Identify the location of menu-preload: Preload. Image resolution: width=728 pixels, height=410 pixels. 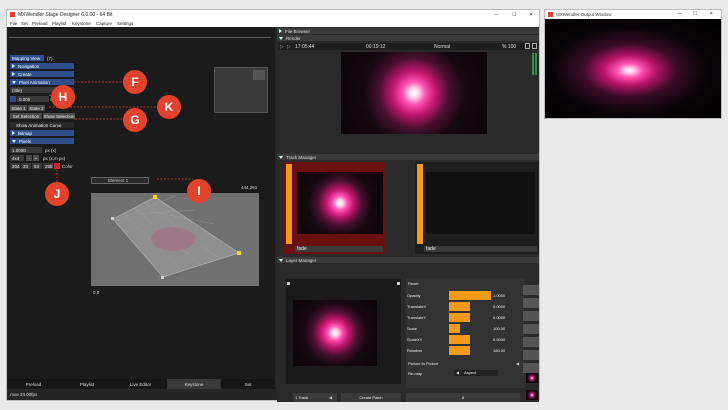
(40, 23).